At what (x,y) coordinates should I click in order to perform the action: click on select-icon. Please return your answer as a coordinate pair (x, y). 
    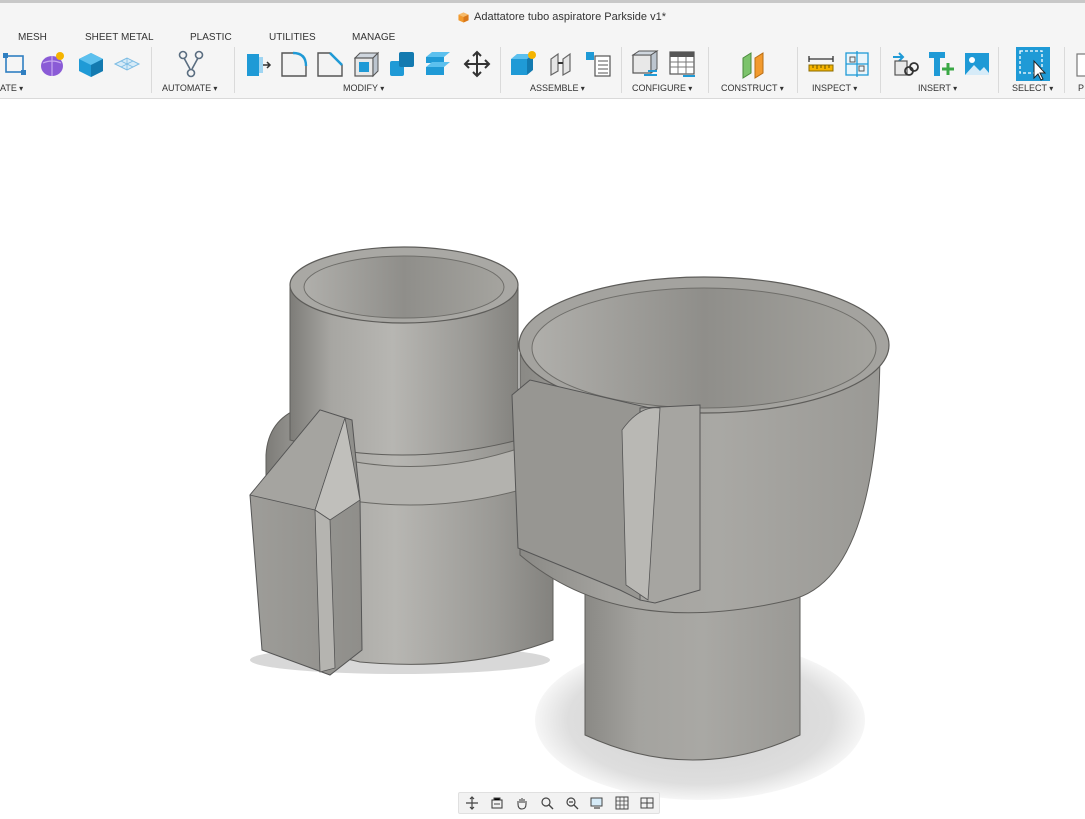
    Looking at the image, I should click on (1033, 64).